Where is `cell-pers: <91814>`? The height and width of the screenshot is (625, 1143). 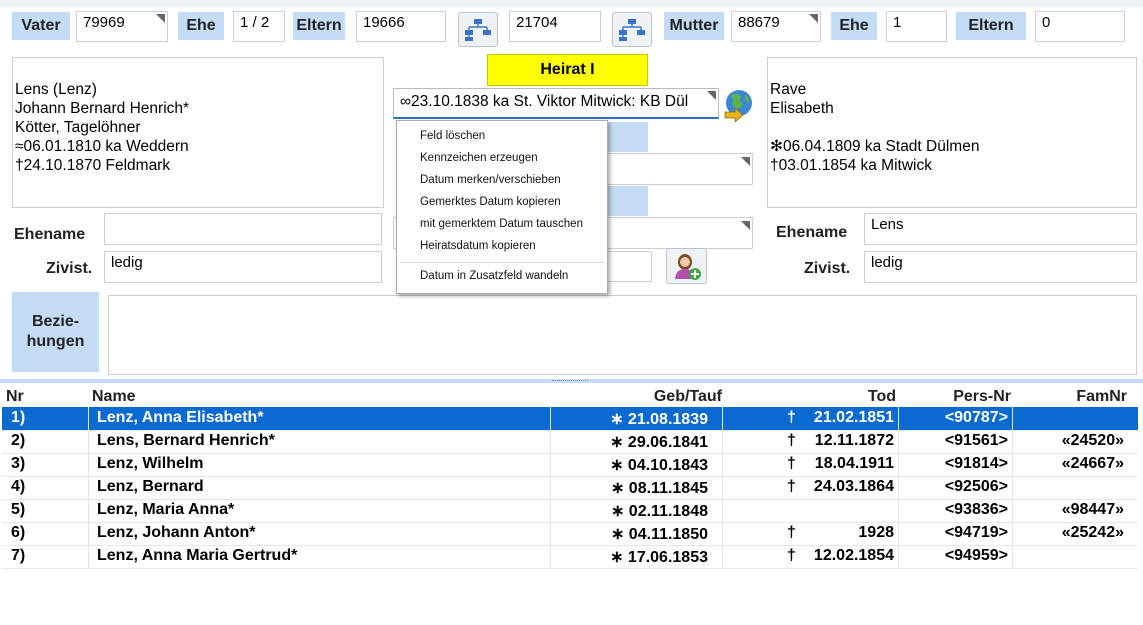
cell-pers: <91814> is located at coordinates (976, 463).